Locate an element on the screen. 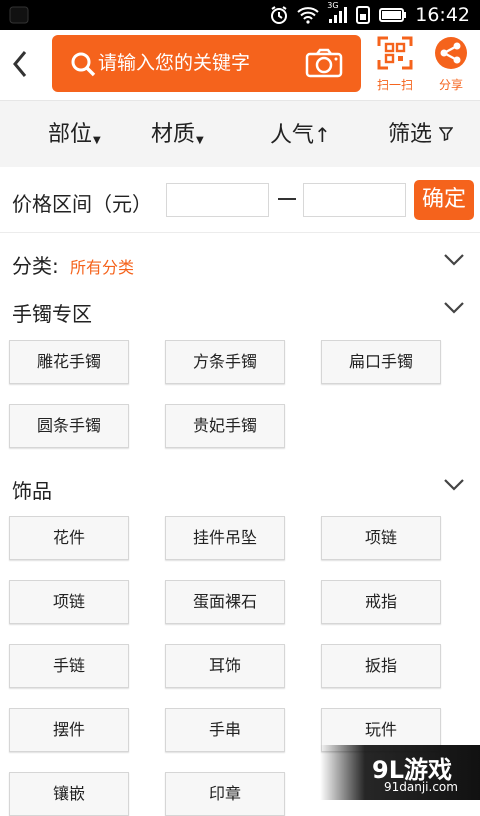  category-label: 分类: is located at coordinates (35, 266).